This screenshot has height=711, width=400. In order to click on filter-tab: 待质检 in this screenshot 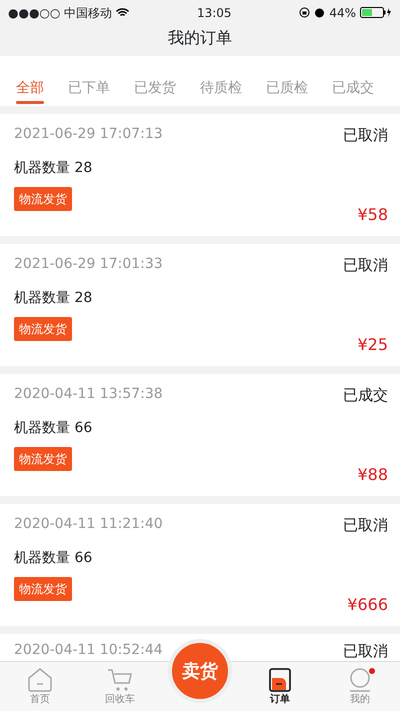, I will do `click(221, 81)`.